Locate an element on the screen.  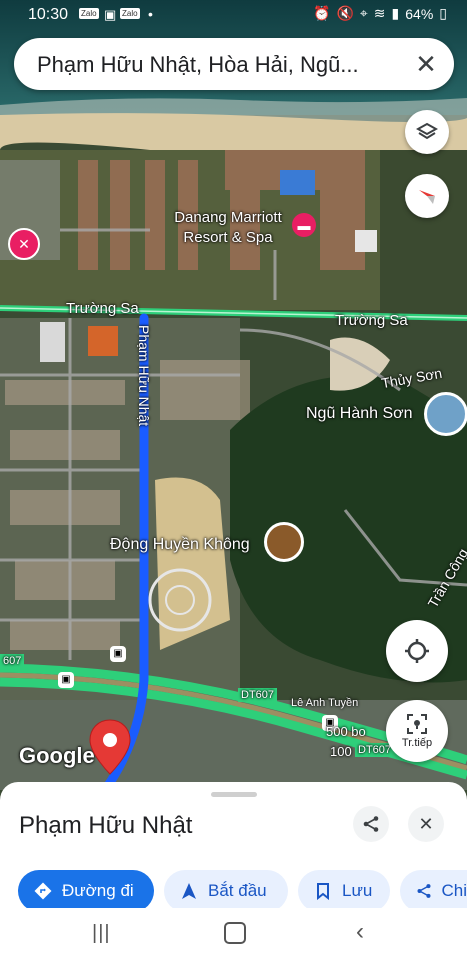
compass-button is located at coordinates (427, 196).